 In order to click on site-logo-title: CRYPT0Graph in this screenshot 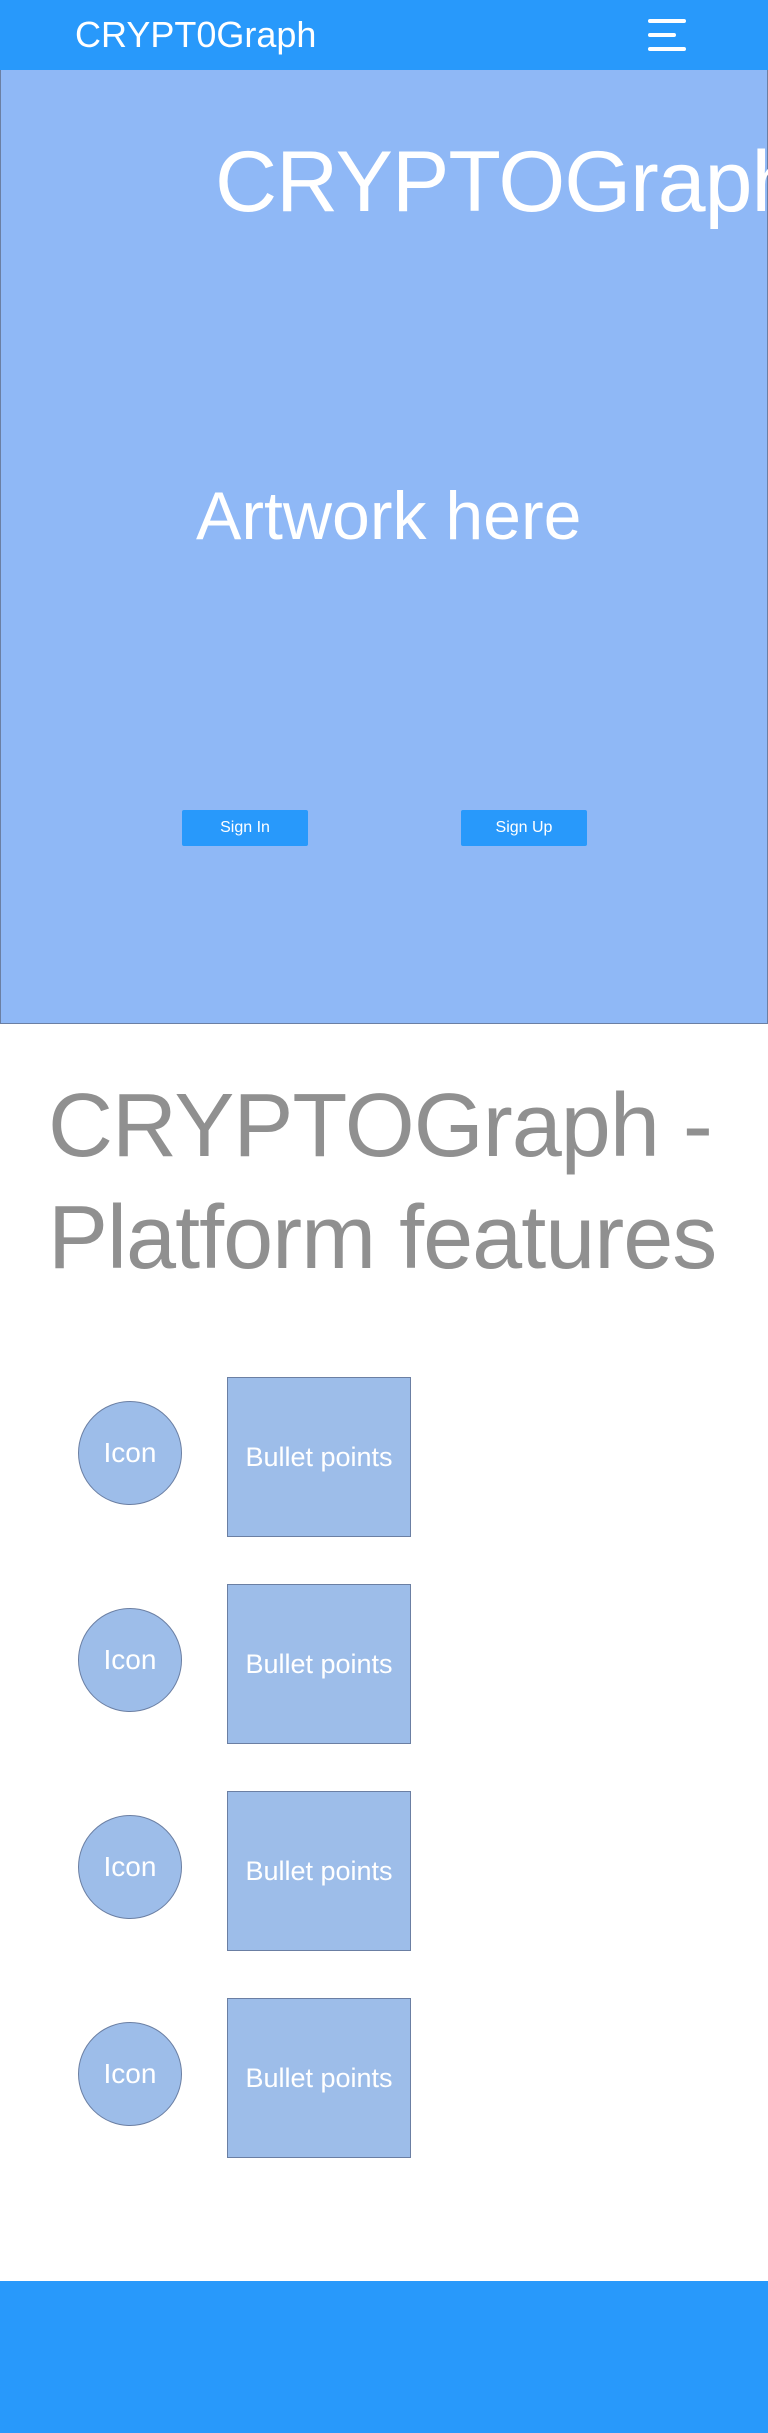, I will do `click(195, 35)`.